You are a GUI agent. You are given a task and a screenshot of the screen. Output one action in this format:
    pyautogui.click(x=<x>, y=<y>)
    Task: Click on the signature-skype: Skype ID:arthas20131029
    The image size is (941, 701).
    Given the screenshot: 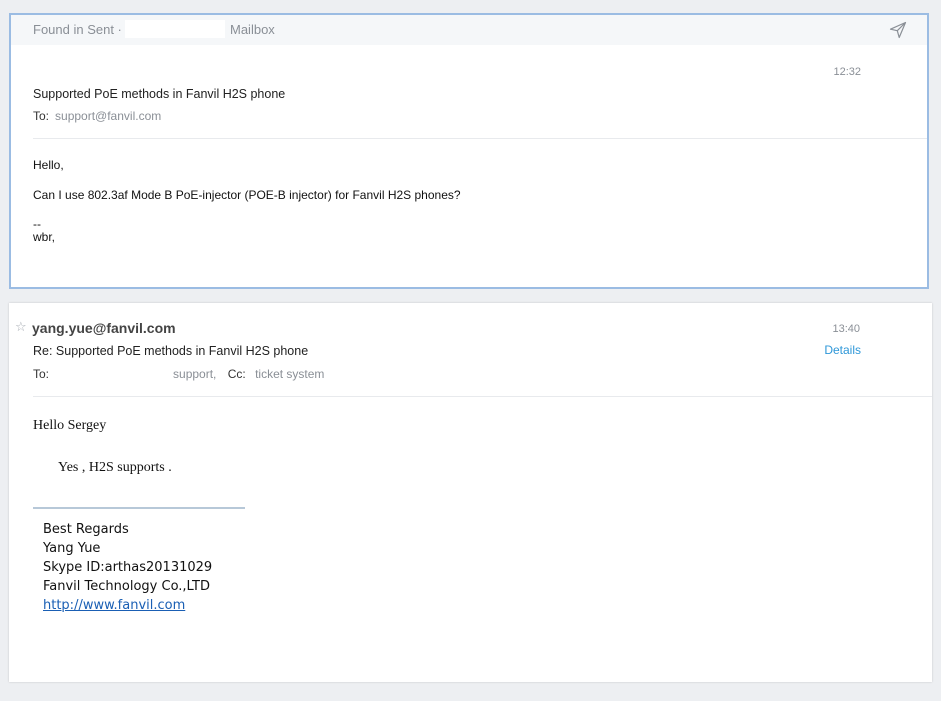 What is the action you would take?
    pyautogui.click(x=128, y=567)
    